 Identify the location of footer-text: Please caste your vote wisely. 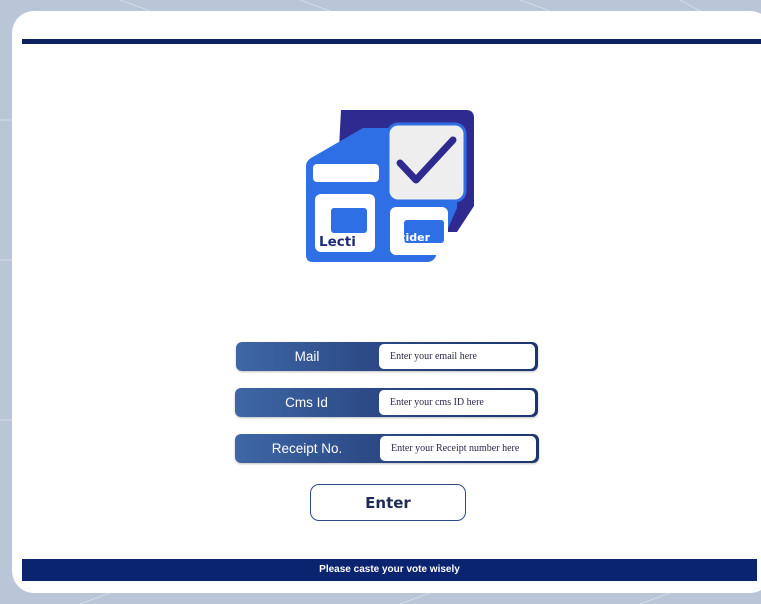
(389, 569).